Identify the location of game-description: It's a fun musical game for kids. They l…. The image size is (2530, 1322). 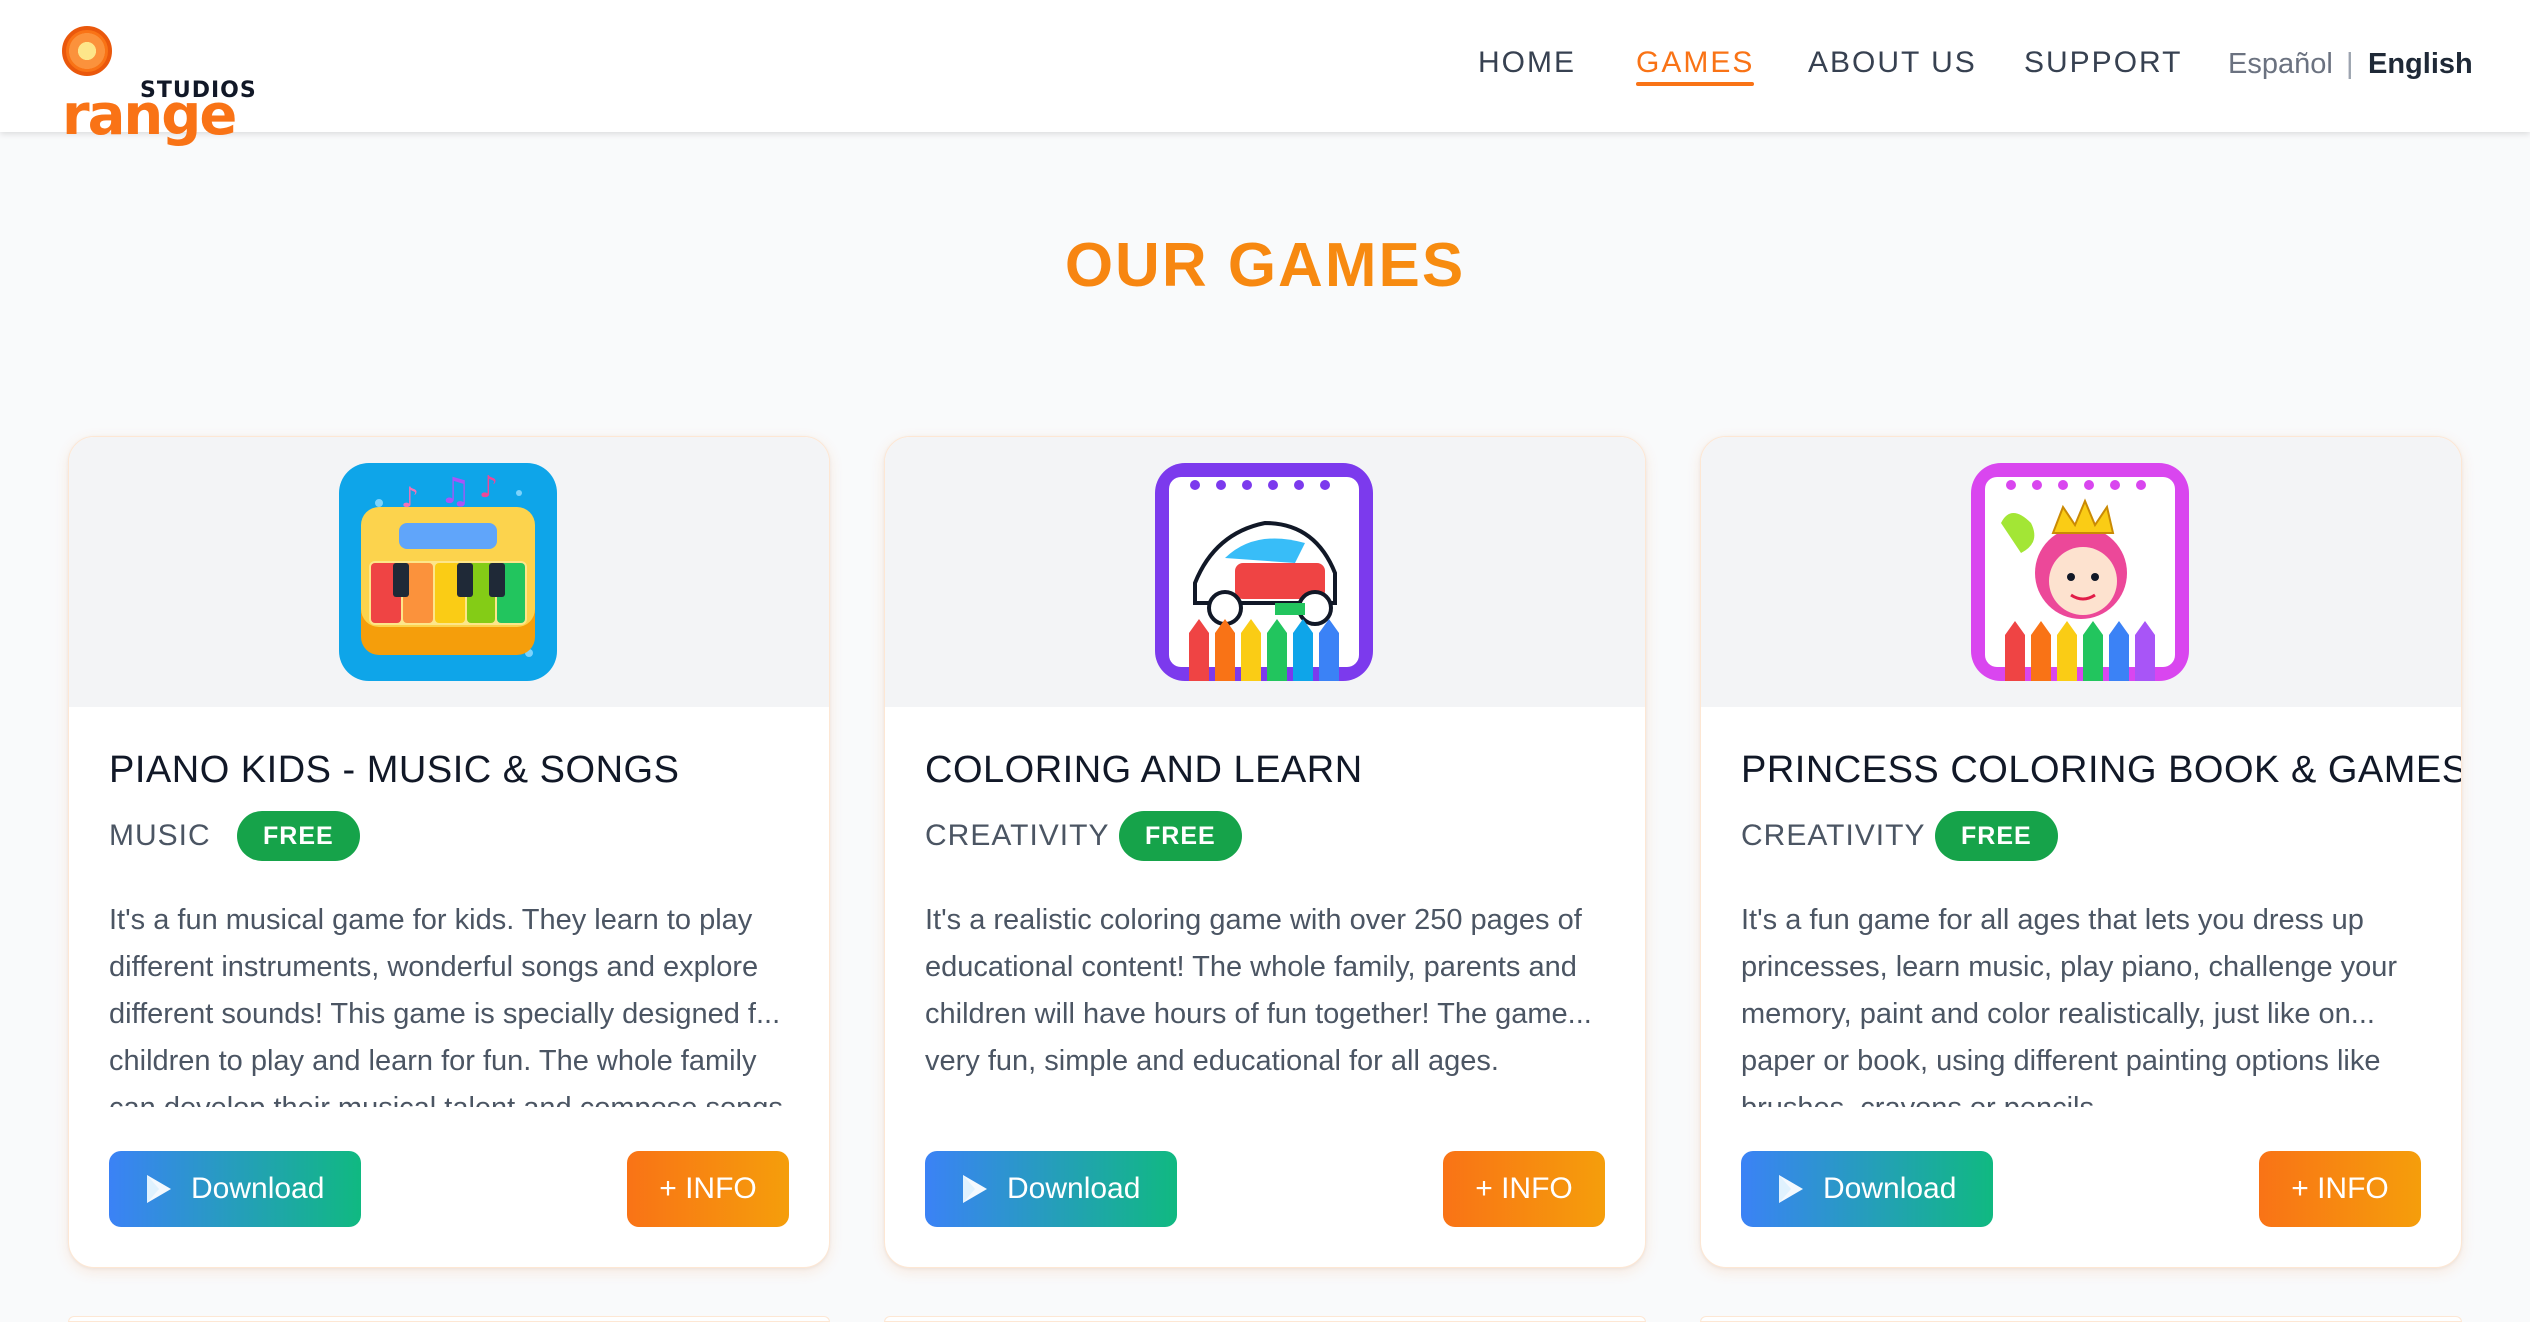
(446, 1005).